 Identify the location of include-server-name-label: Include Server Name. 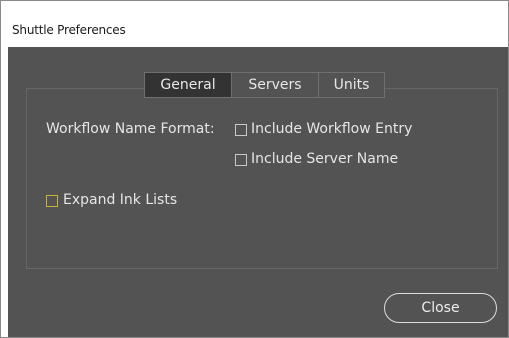
(324, 159).